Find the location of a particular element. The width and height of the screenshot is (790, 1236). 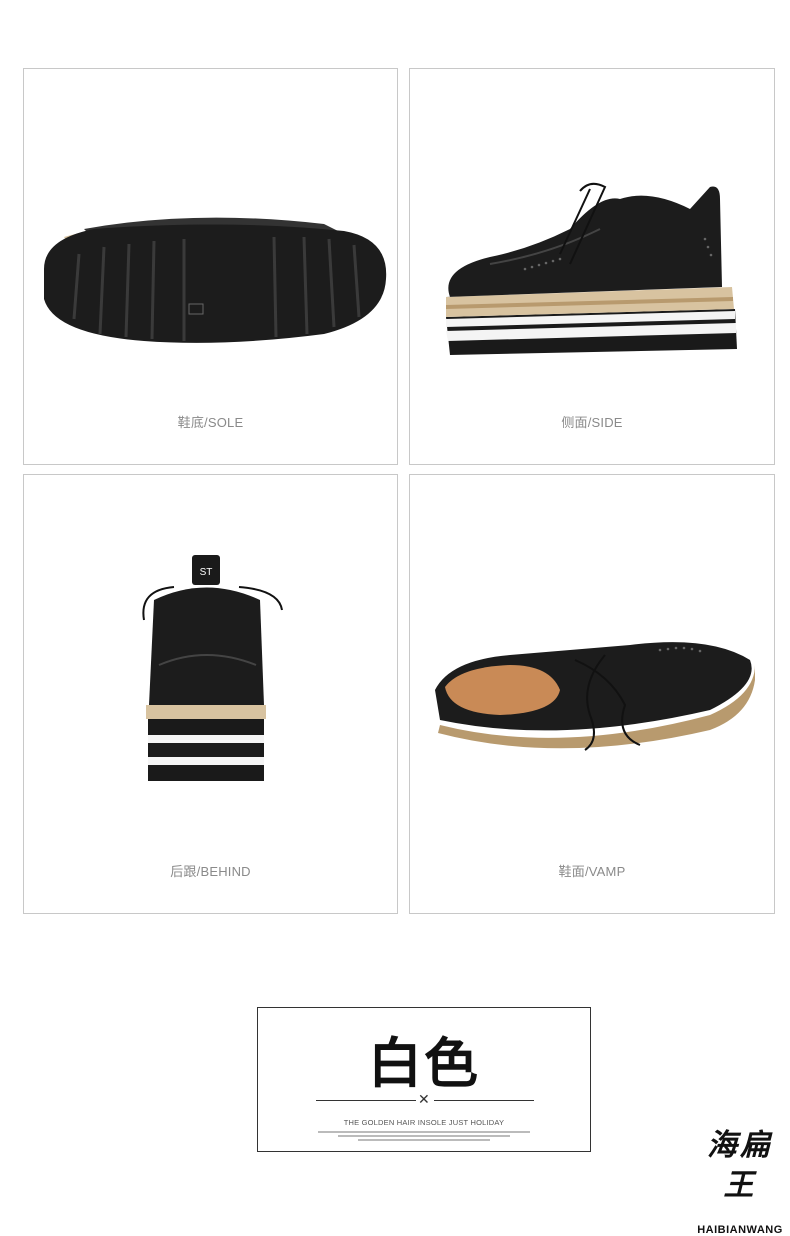

svg-text: ST is located at coordinates (206, 572).